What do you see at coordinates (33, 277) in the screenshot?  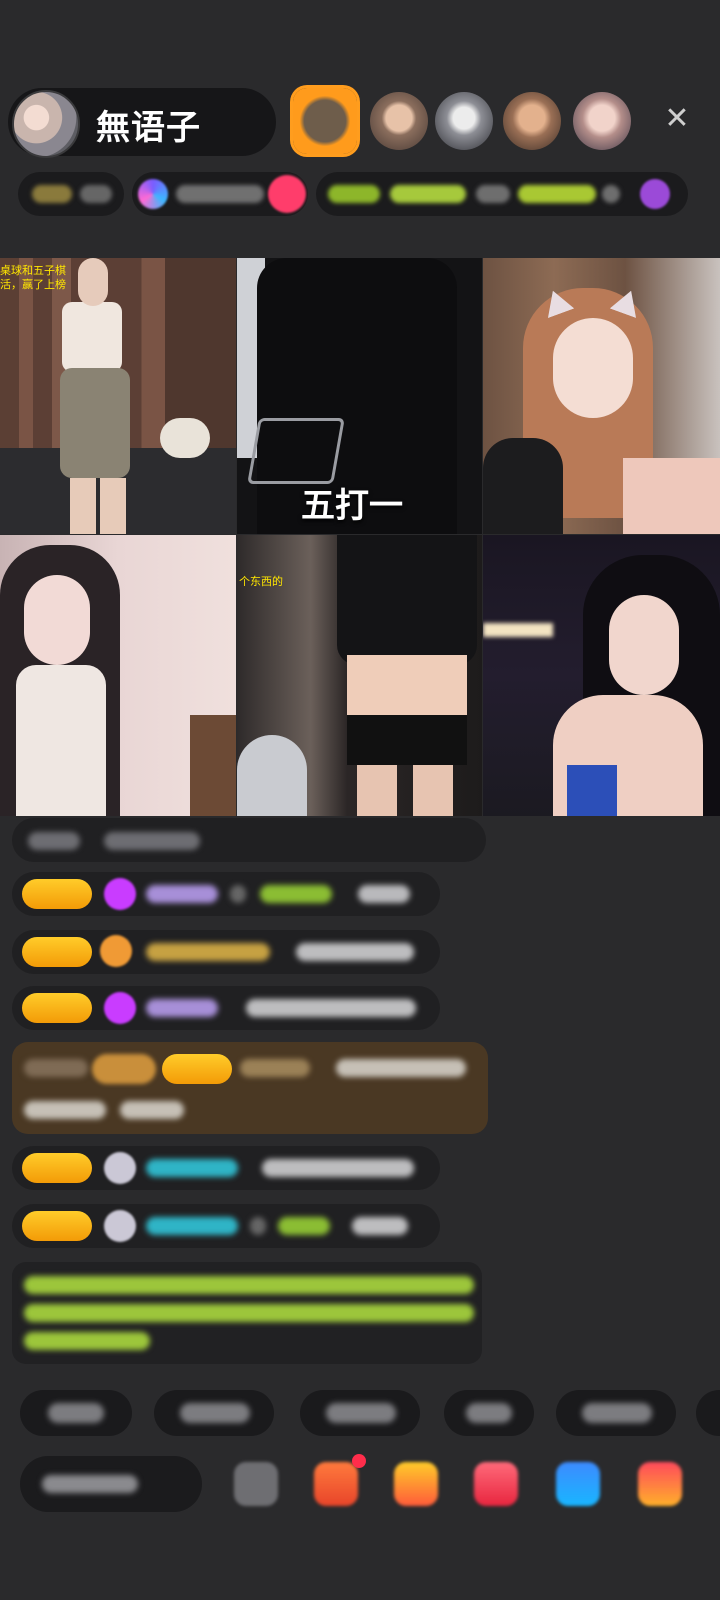 I see `guest-1-overlay-text: 桌球和五子棋 活，赢了上榜` at bounding box center [33, 277].